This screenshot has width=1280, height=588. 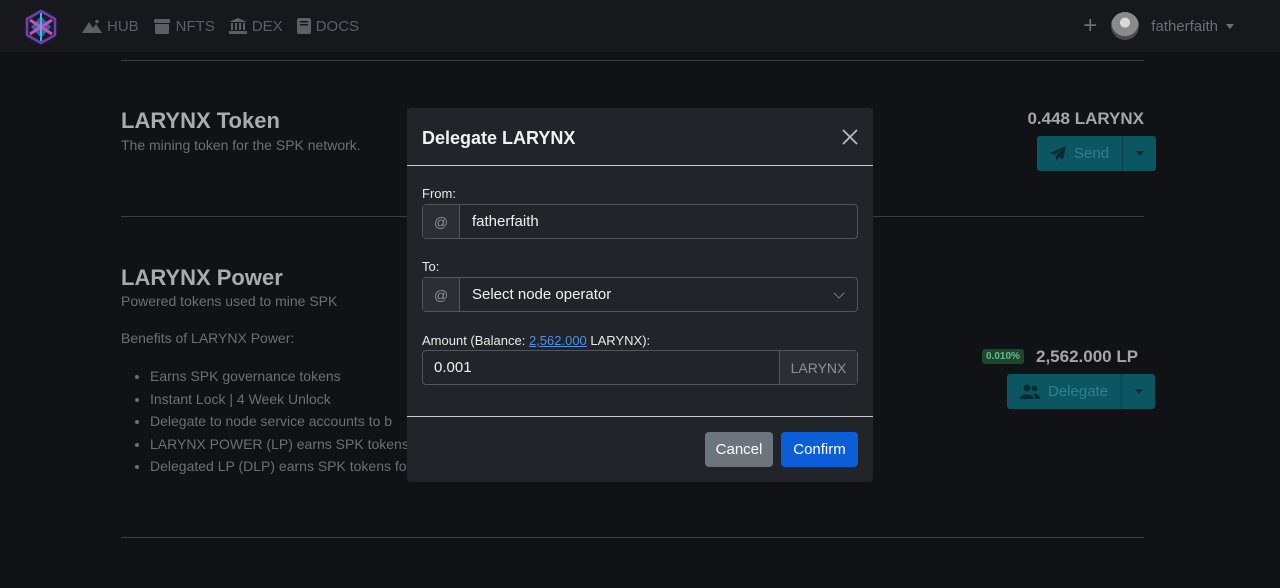 I want to click on top-navbar: HUB NFTS DEX DOCS + fatherfaith, so click(x=640, y=26).